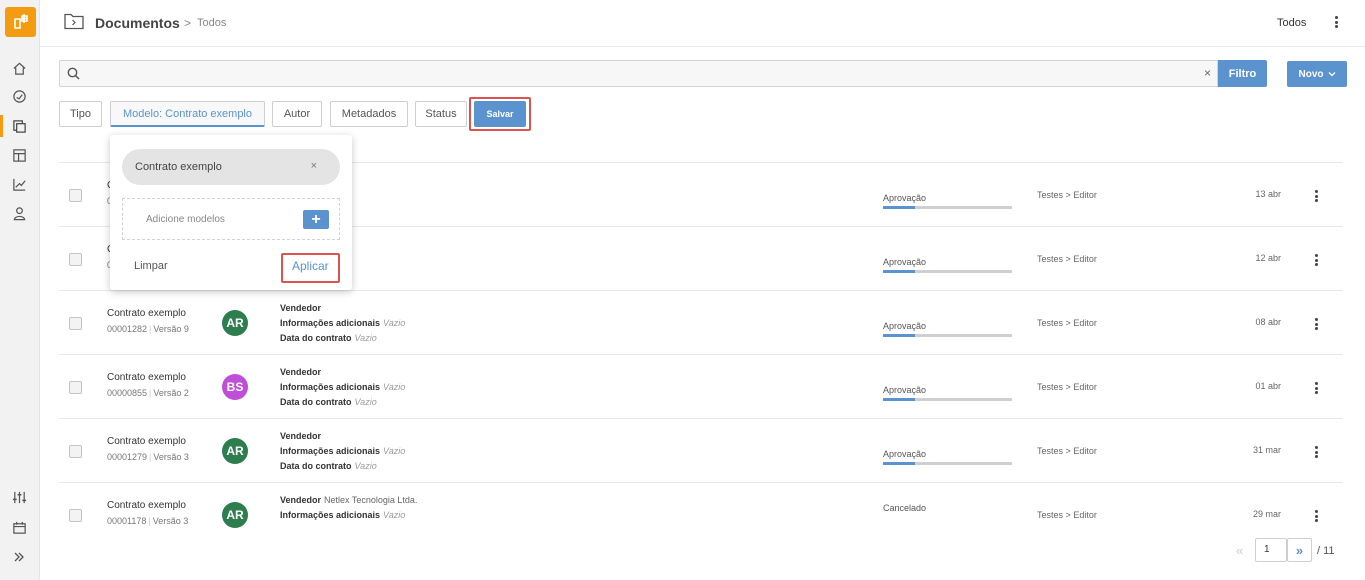  I want to click on document-date: 12 abr, so click(1268, 258).